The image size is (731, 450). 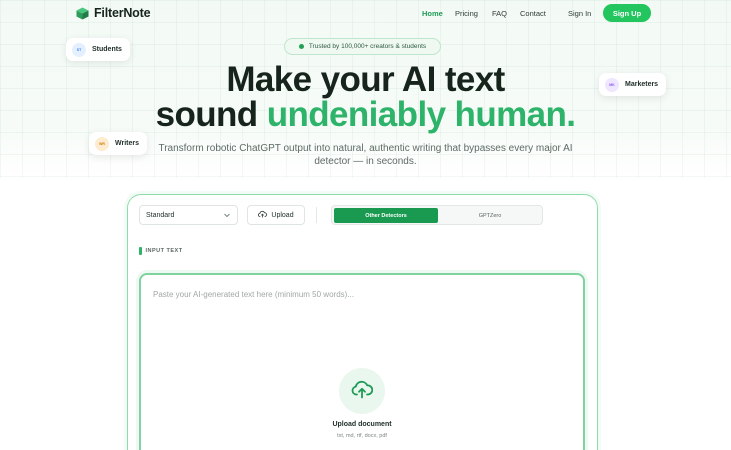 What do you see at coordinates (365, 79) in the screenshot?
I see `headline-line-1: Make your AI text` at bounding box center [365, 79].